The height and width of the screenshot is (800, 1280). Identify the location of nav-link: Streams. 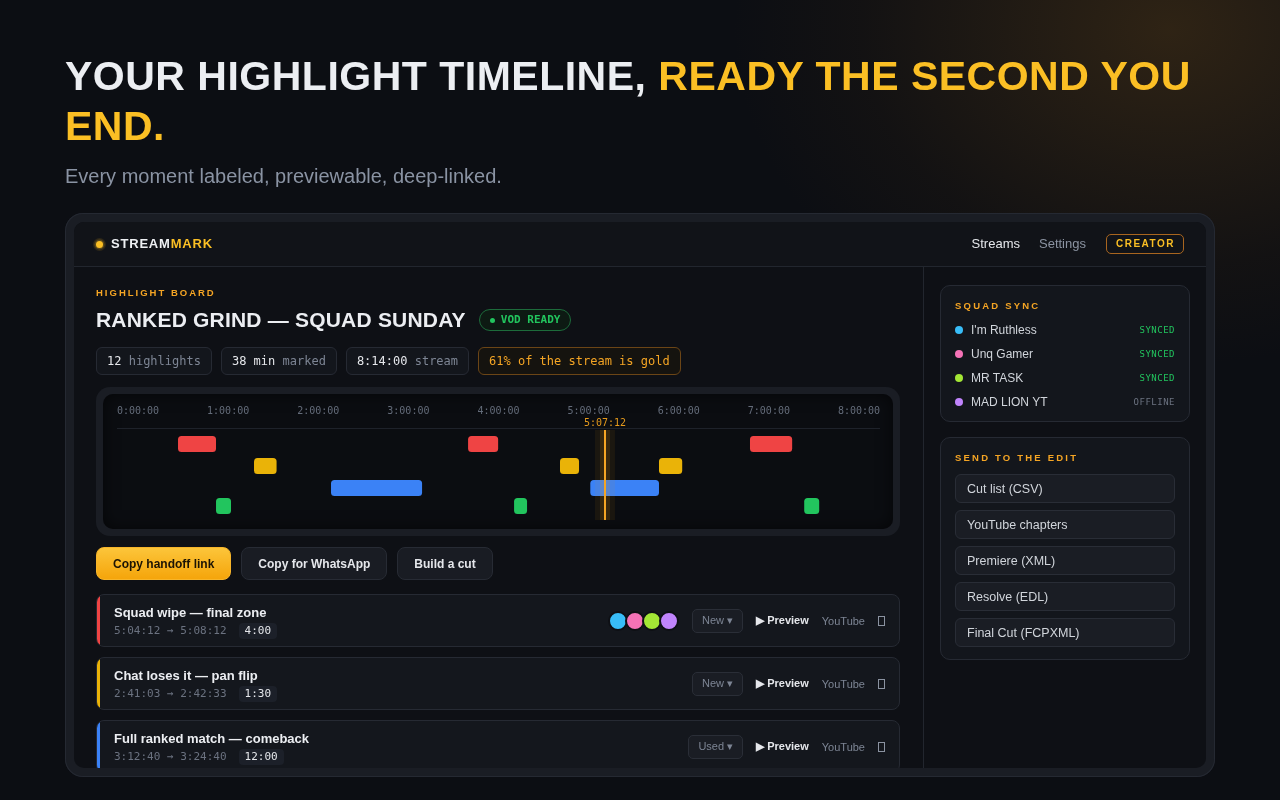
(995, 244).